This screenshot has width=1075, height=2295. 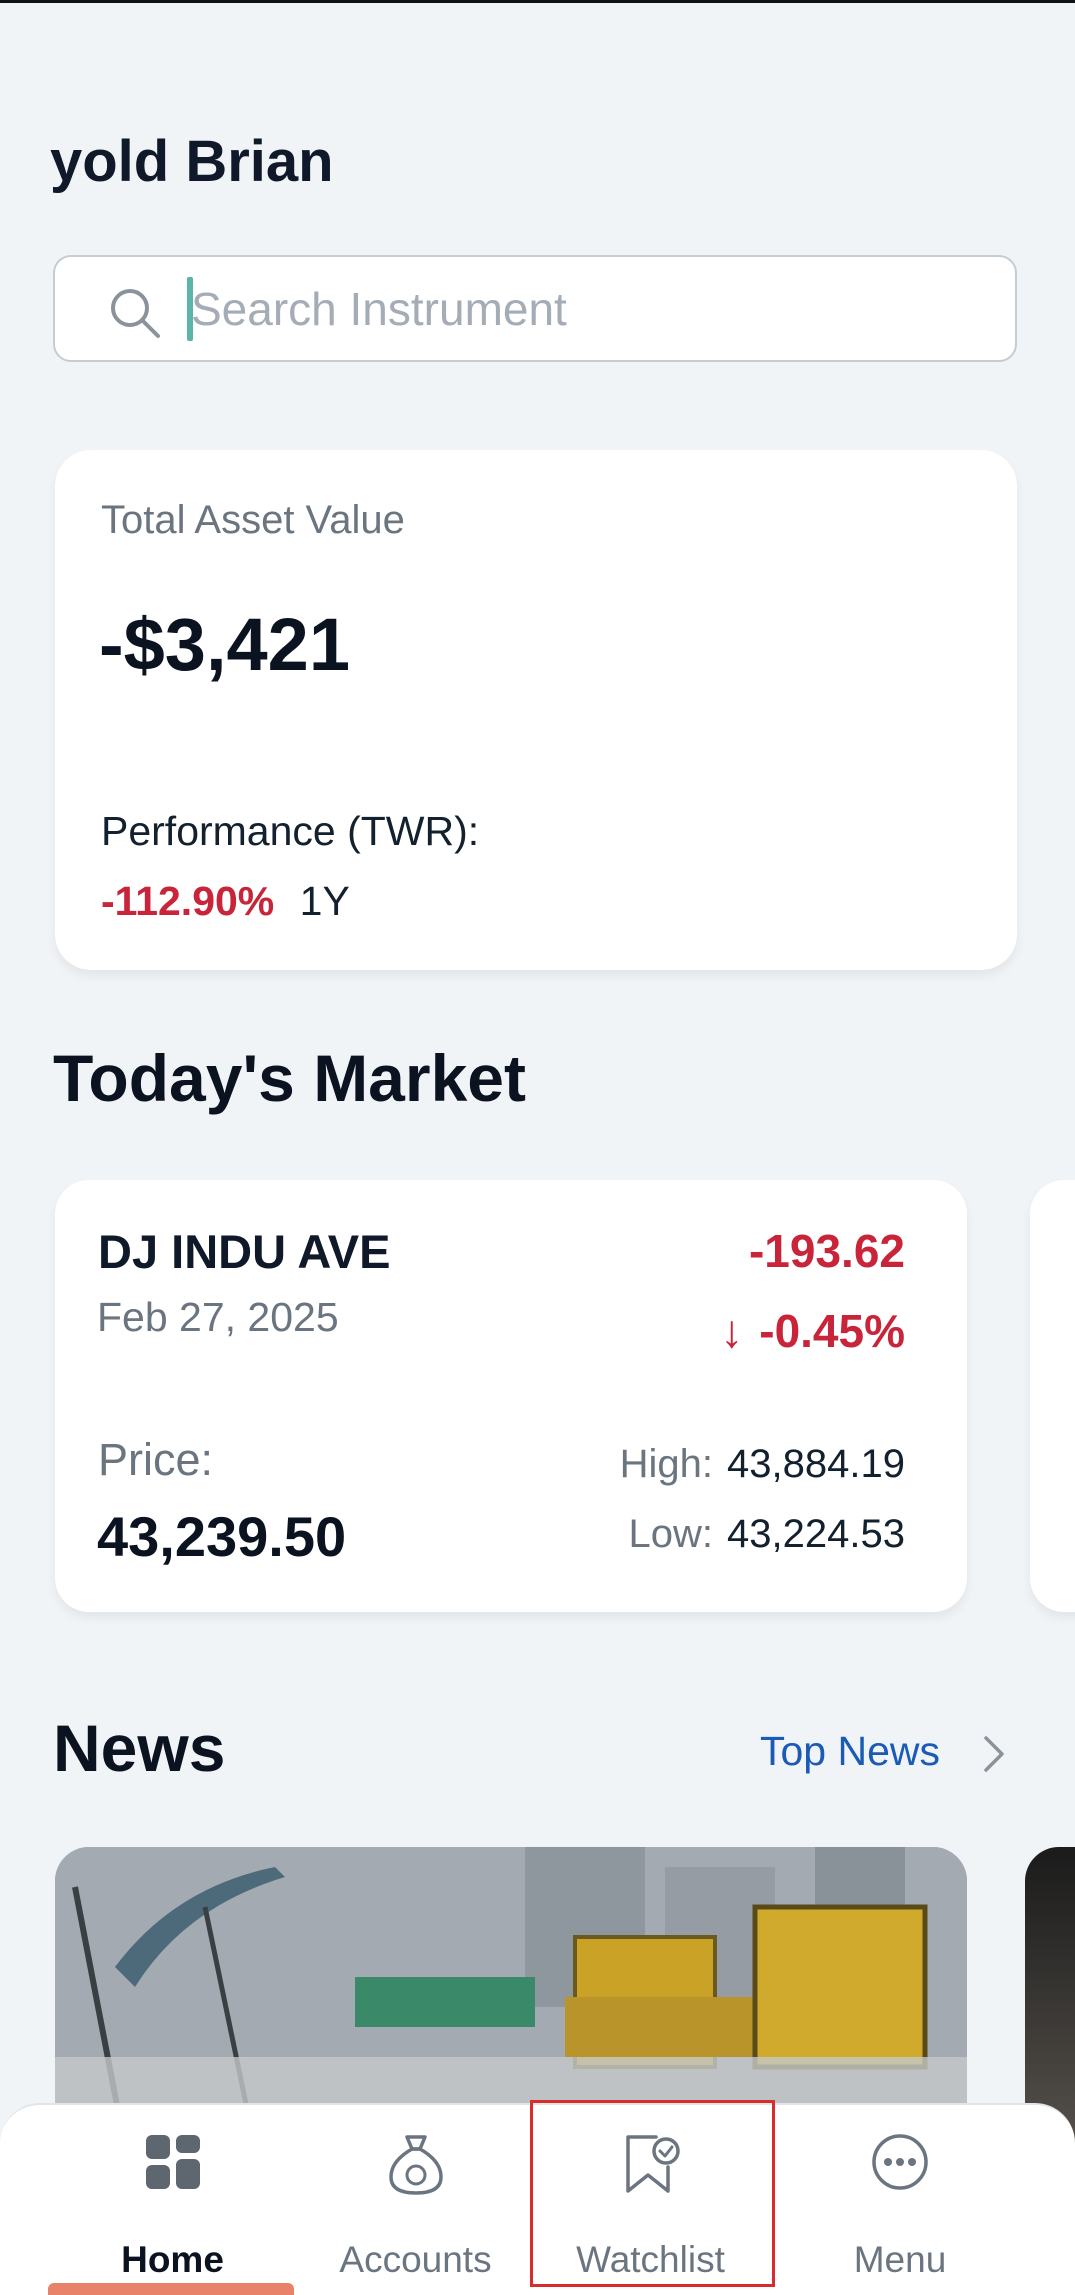 I want to click on search-input, so click(x=591, y=309).